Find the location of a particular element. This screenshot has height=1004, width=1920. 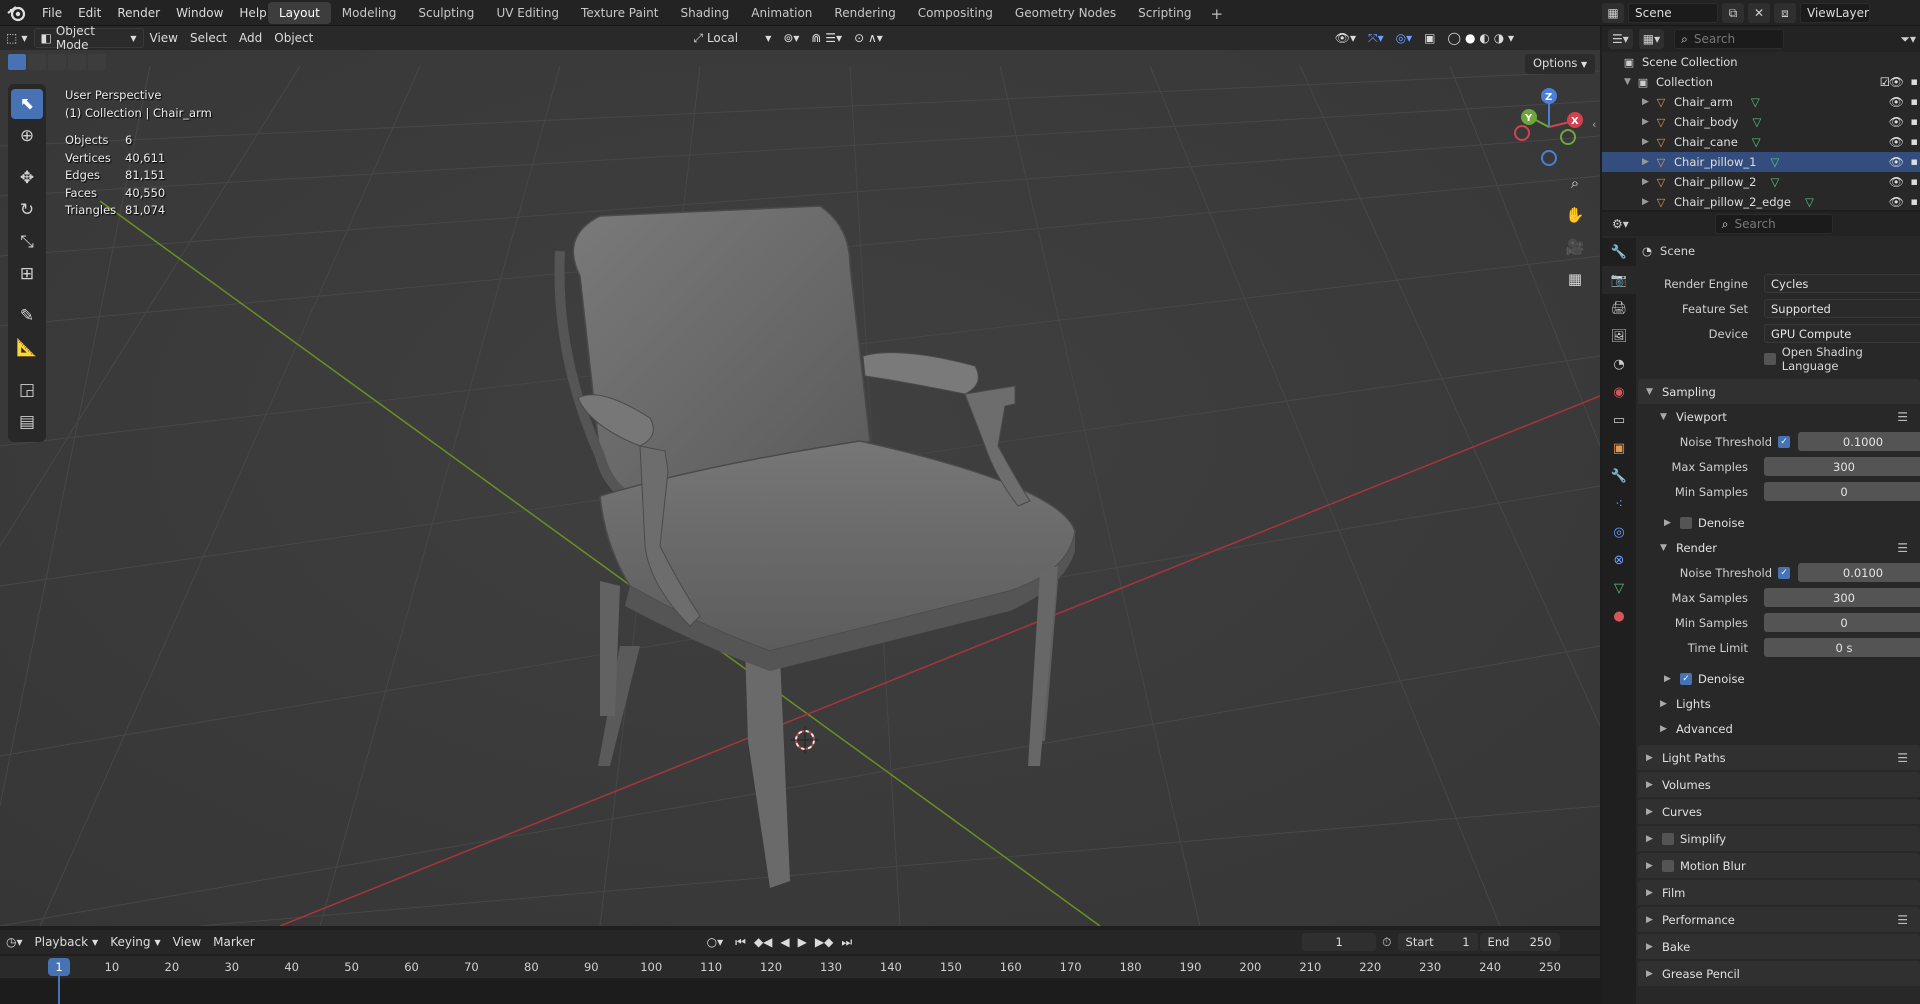

new-scene-icon: ⧉ is located at coordinates (1733, 13).